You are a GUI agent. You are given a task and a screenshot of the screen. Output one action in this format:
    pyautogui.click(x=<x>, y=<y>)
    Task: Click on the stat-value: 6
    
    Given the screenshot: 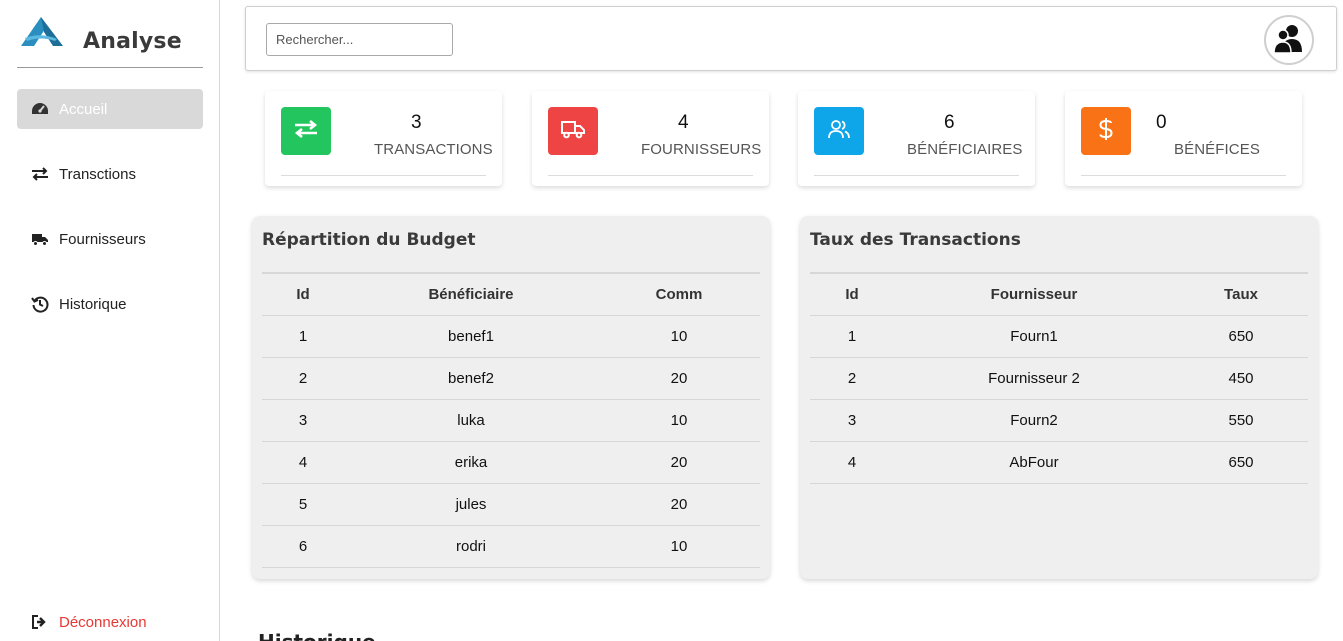 What is the action you would take?
    pyautogui.click(x=949, y=122)
    